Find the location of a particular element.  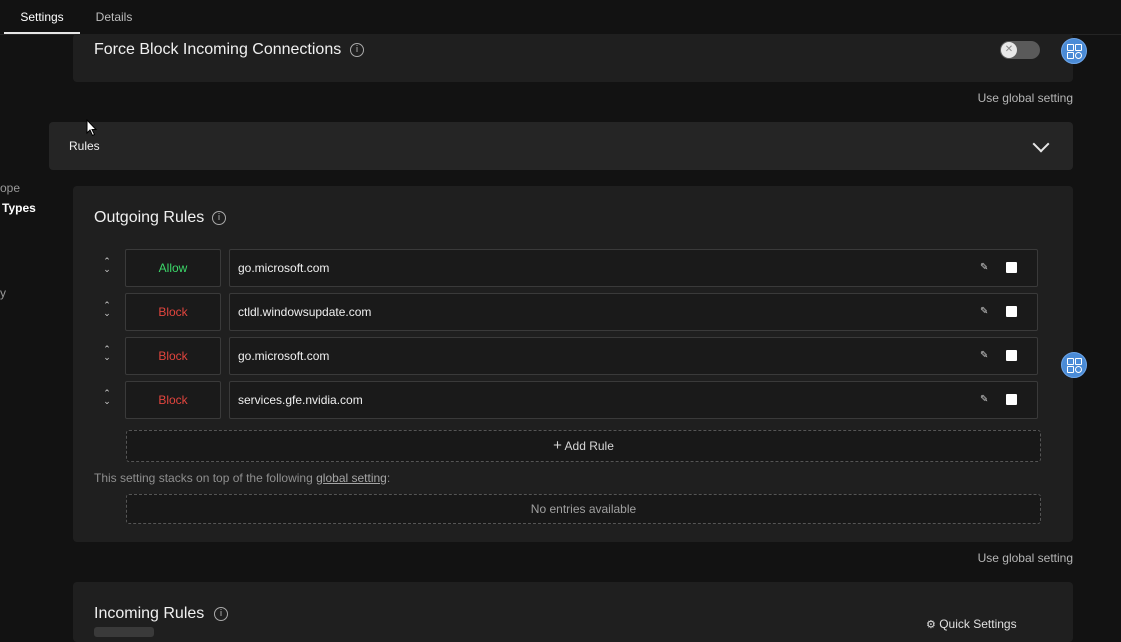

tab-settings: Settings is located at coordinates (42, 17).